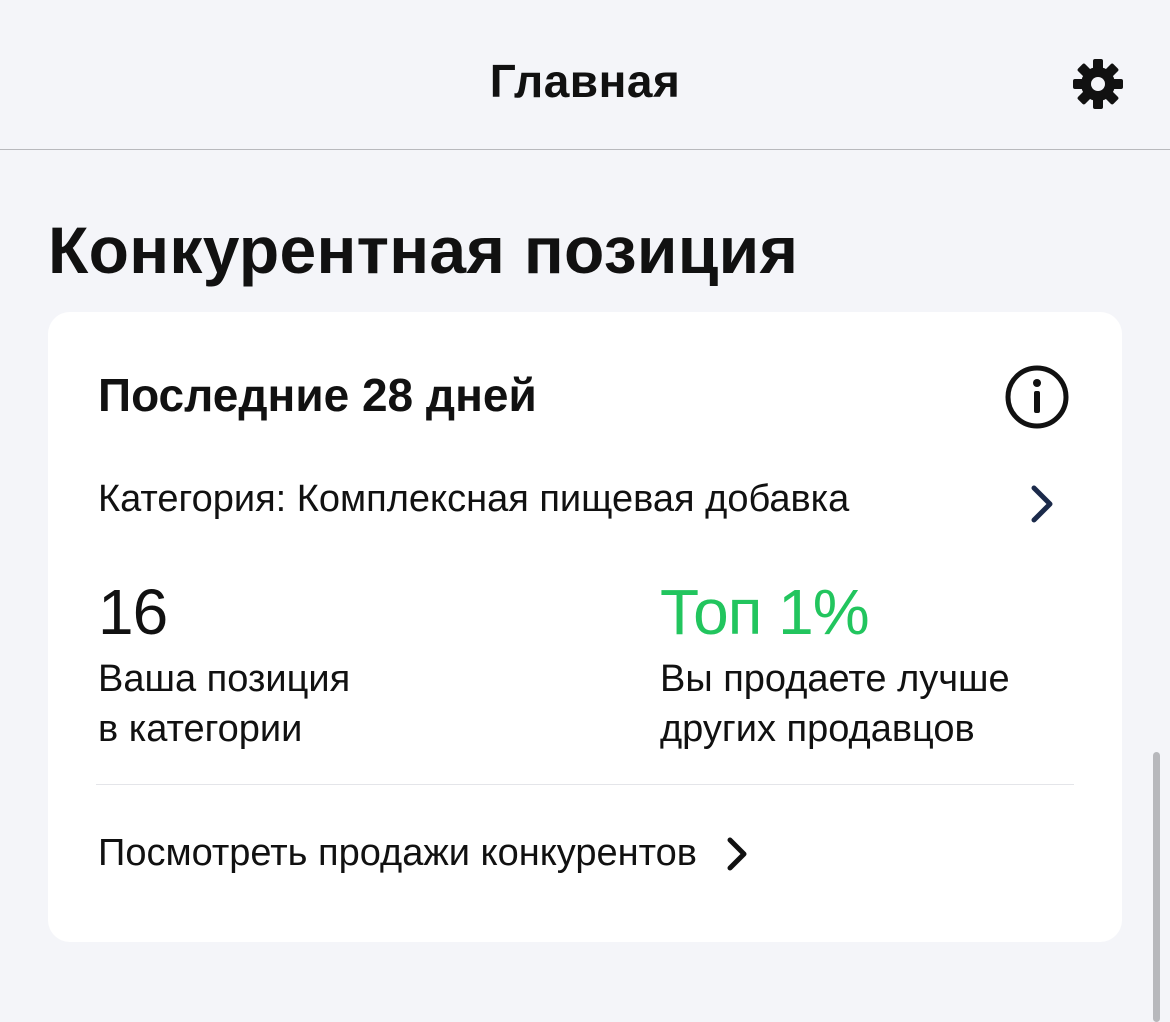 The image size is (1170, 1022). What do you see at coordinates (817, 729) in the screenshot?
I see `top-percent-caption-line2: других продавцов` at bounding box center [817, 729].